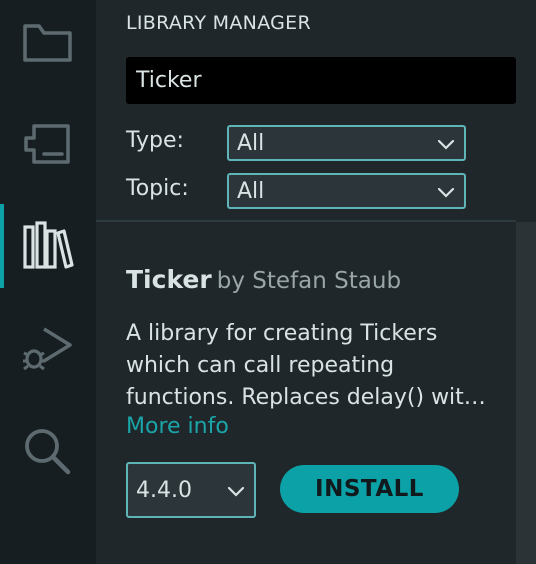 This screenshot has height=564, width=536. I want to click on type-filter-value: All, so click(251, 143).